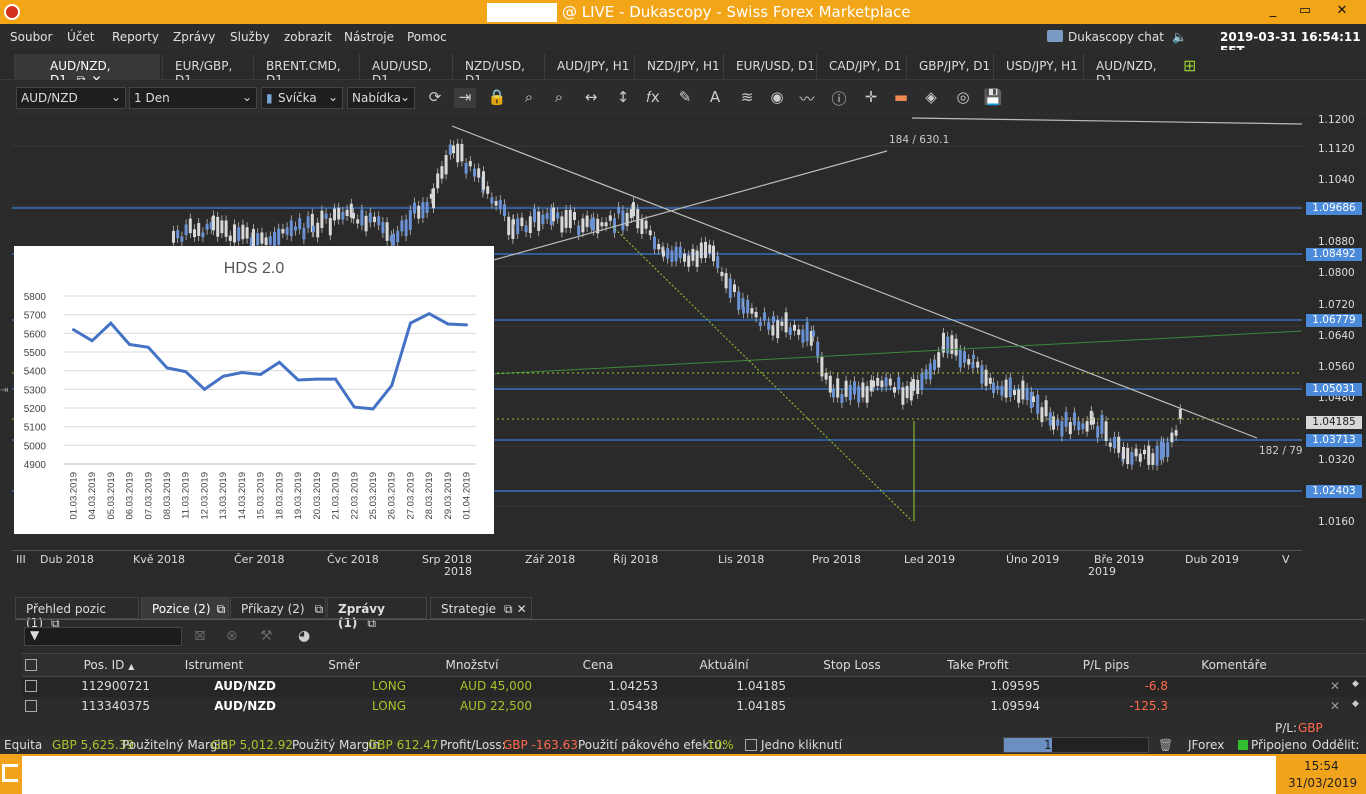  What do you see at coordinates (200, 636) in the screenshot?
I see `close-all-icon: ⊠` at bounding box center [200, 636].